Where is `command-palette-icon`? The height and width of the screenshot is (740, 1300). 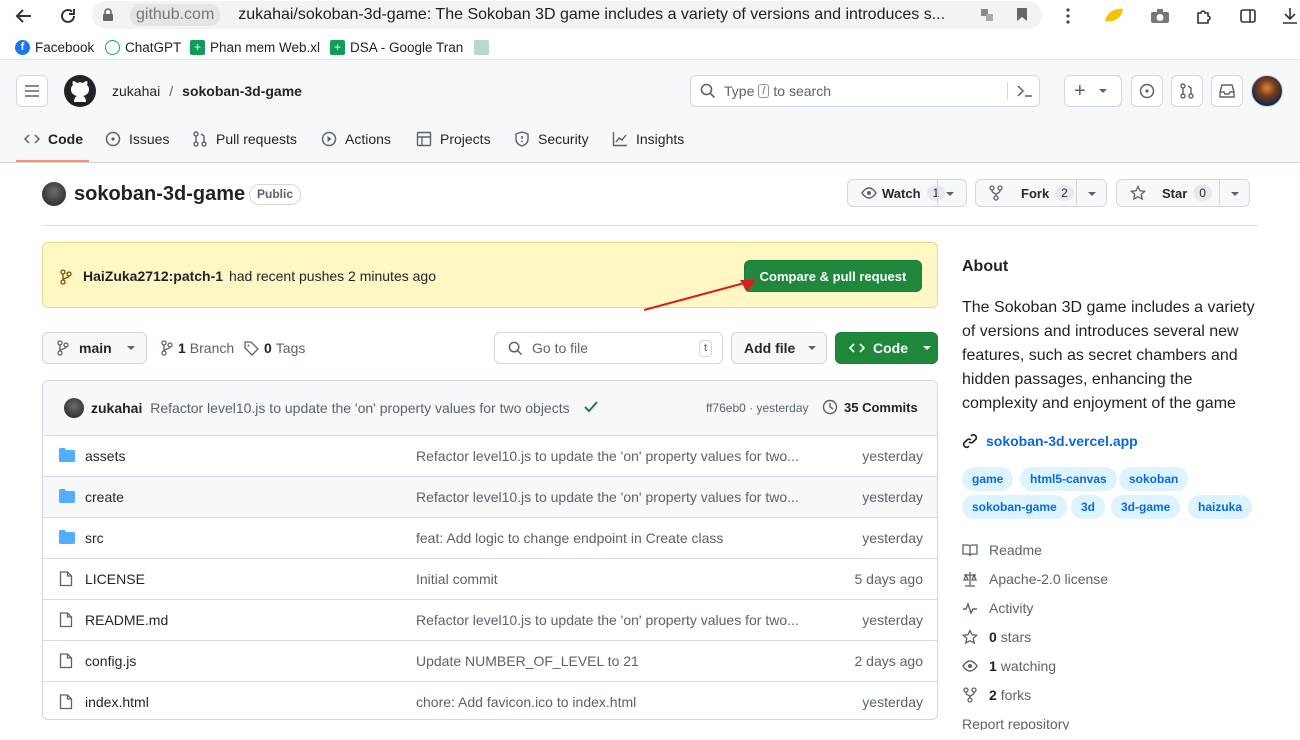 command-palette-icon is located at coordinates (1025, 91).